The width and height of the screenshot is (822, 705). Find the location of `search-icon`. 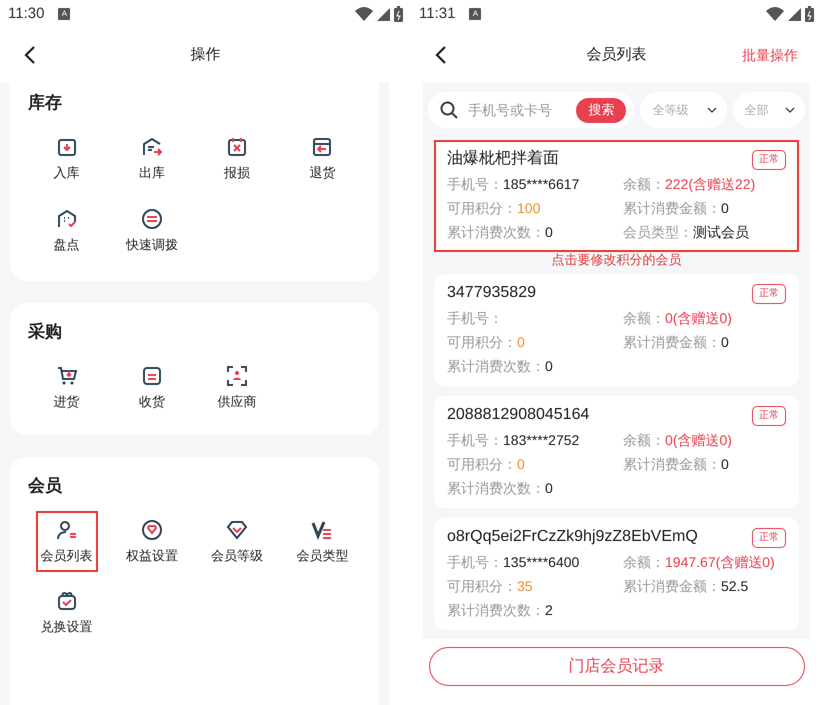

search-icon is located at coordinates (449, 110).